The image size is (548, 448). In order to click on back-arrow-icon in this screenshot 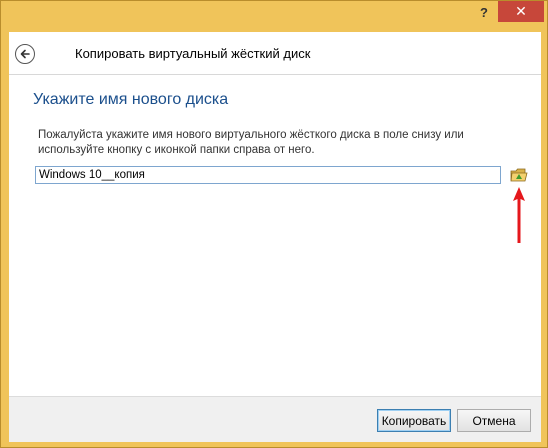, I will do `click(25, 54)`.